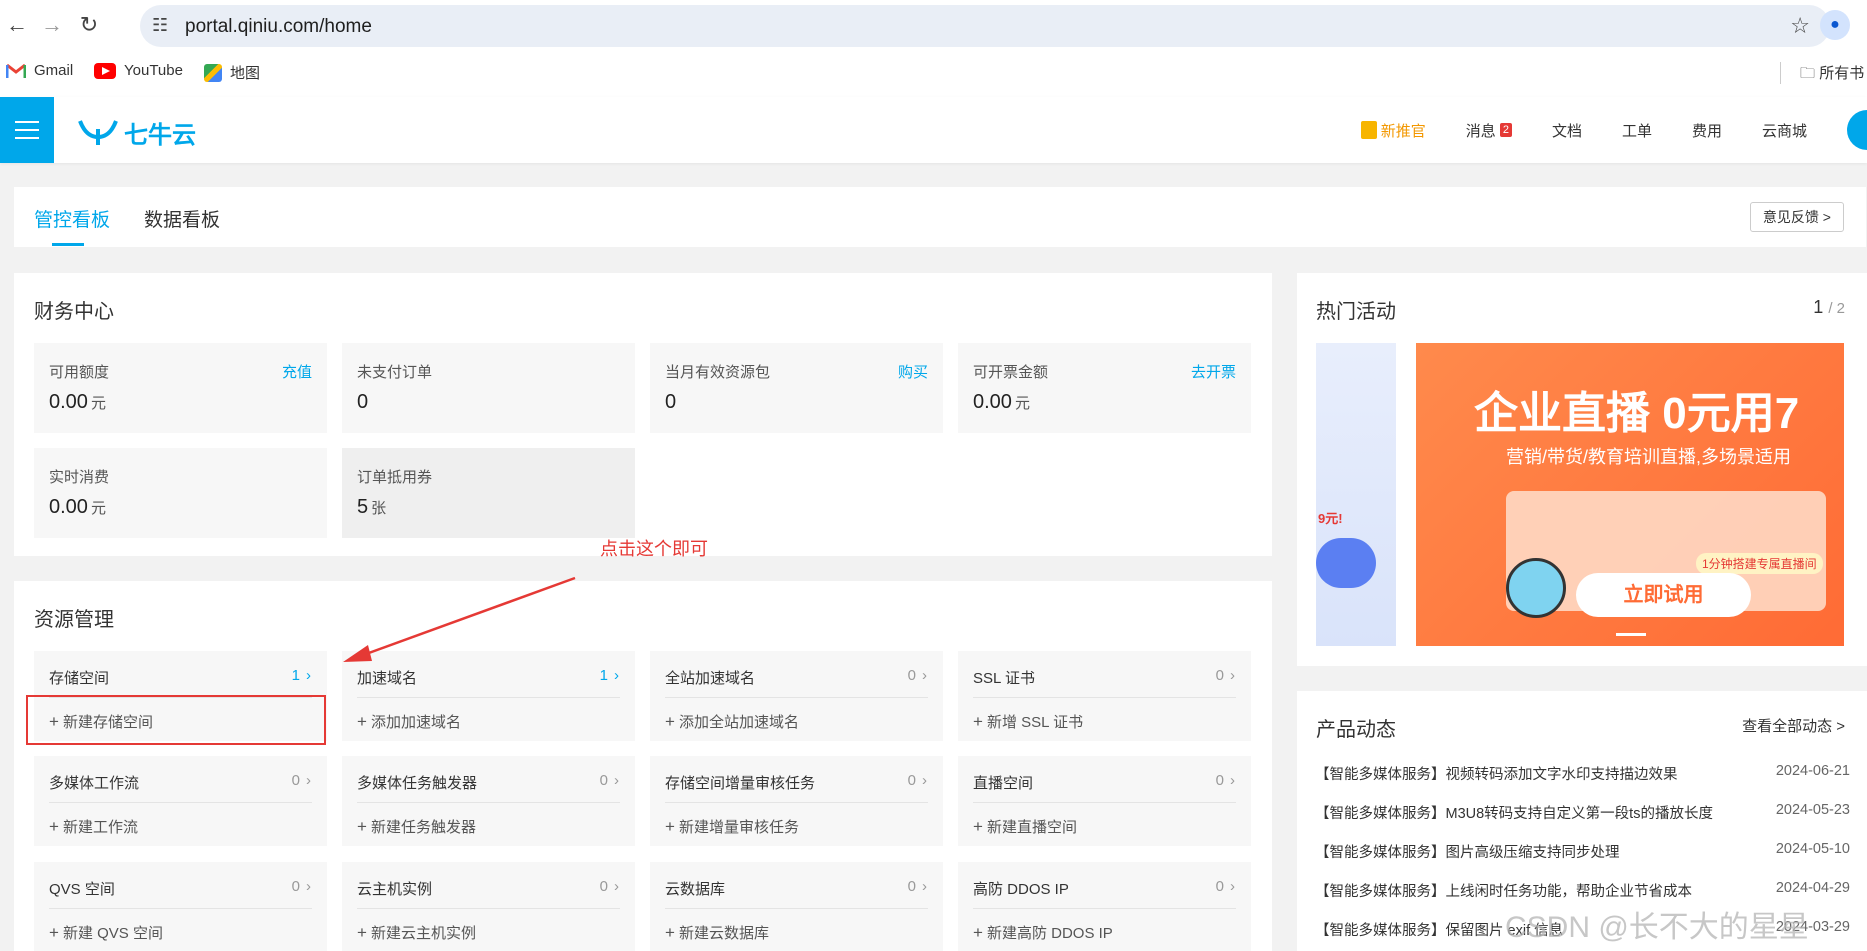 The image size is (1867, 951). I want to click on bookmark-maps: 地图, so click(232, 72).